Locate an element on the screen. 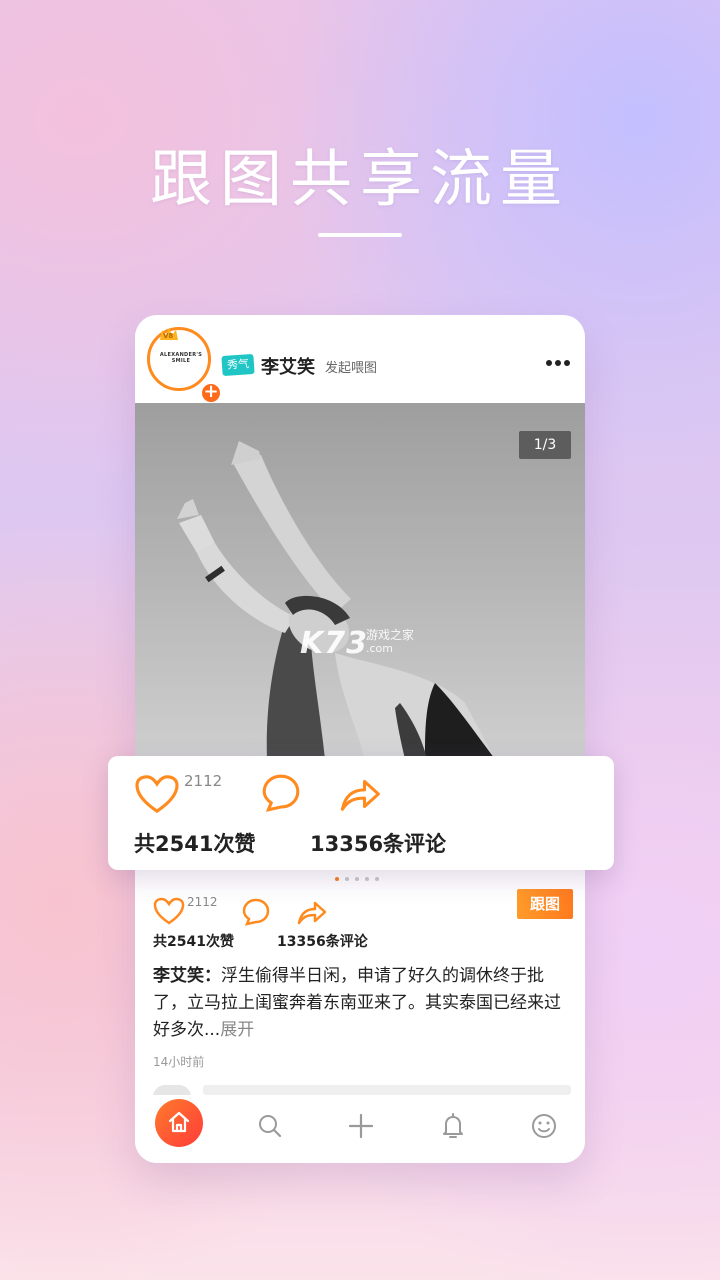 The image size is (720, 1280). watermark-subtitle: 游戏之家 is located at coordinates (390, 635).